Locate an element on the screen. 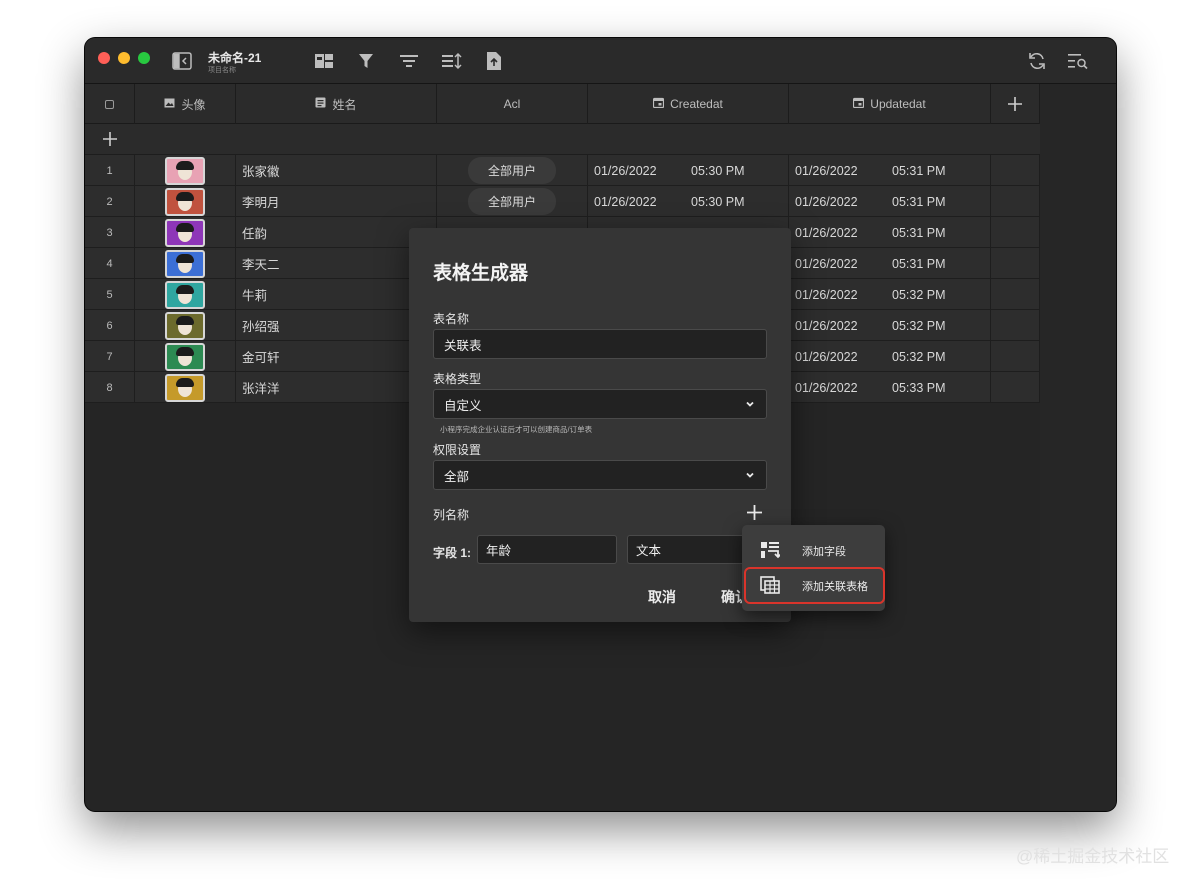  name-cell: 孙绍强 is located at coordinates (336, 325).